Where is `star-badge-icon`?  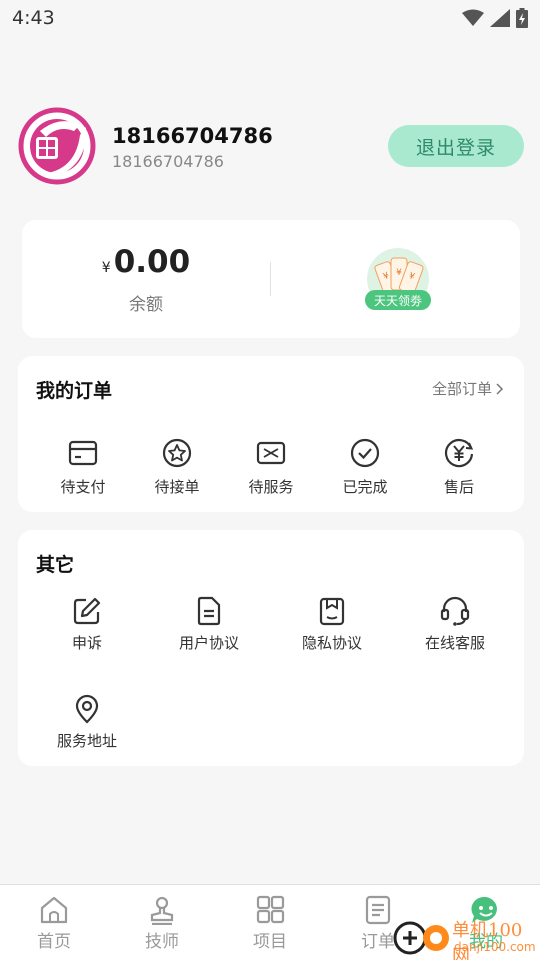 star-badge-icon is located at coordinates (177, 453).